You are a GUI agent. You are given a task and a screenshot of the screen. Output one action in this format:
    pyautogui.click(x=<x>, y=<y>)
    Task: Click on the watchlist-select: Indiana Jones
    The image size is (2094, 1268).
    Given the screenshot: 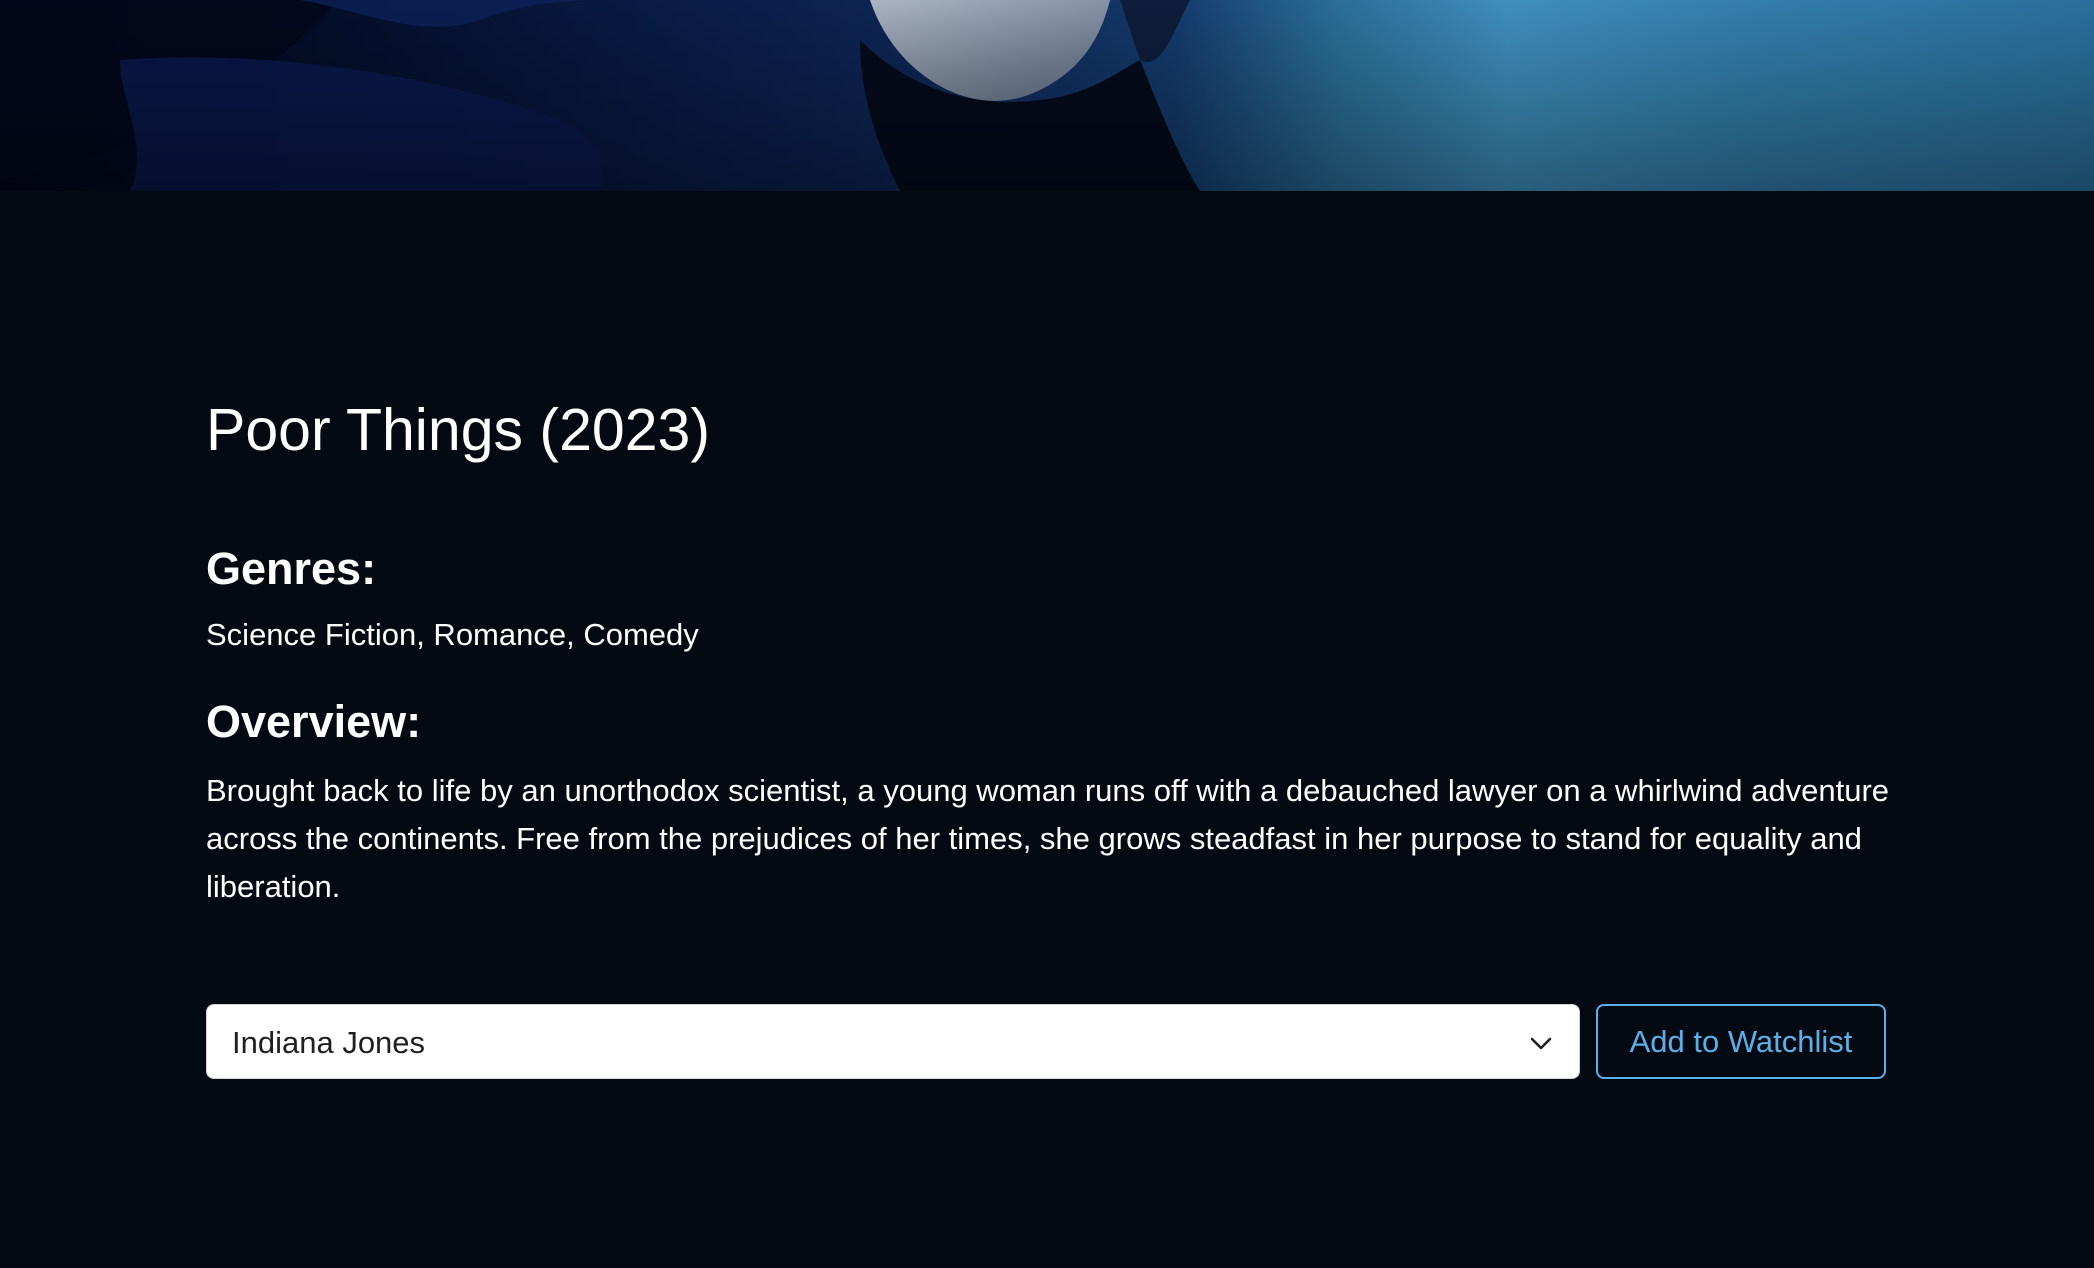 What is the action you would take?
    pyautogui.click(x=893, y=1041)
    